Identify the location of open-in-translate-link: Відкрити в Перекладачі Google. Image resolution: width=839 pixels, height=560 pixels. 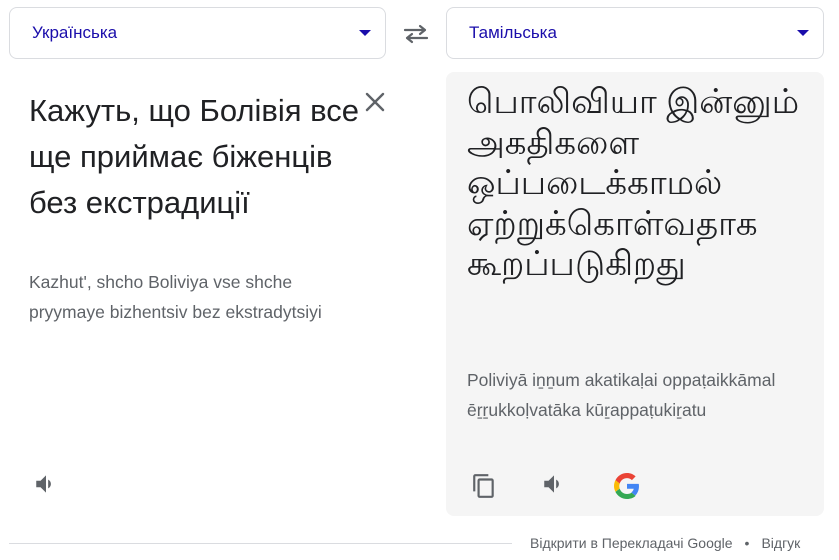
(631, 543).